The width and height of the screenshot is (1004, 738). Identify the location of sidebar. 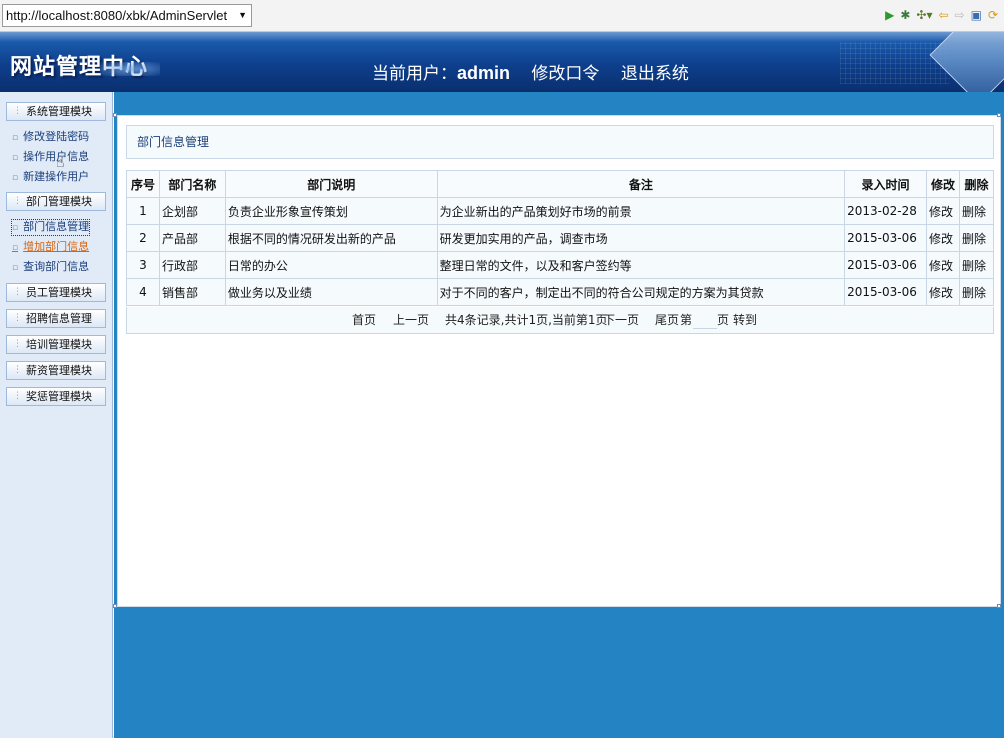
(56, 415).